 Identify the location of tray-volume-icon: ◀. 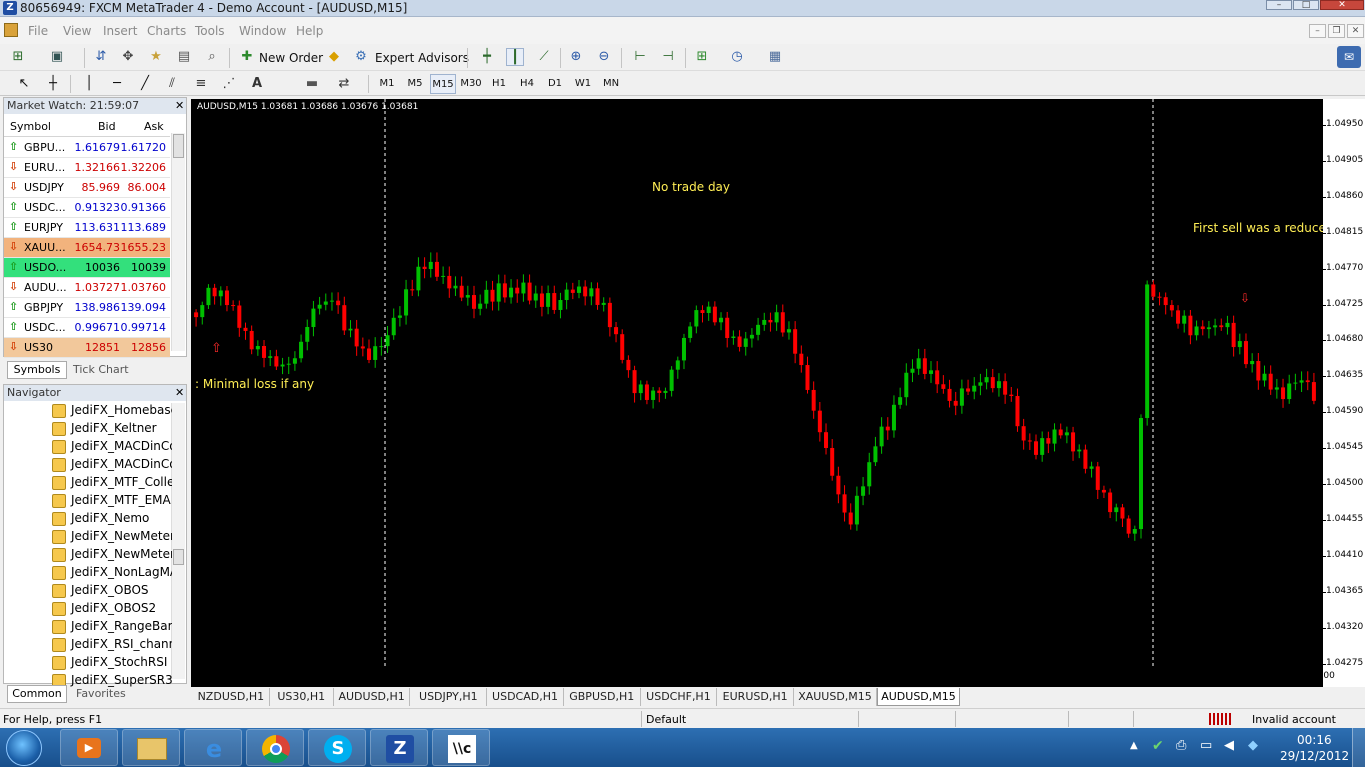
(1229, 745).